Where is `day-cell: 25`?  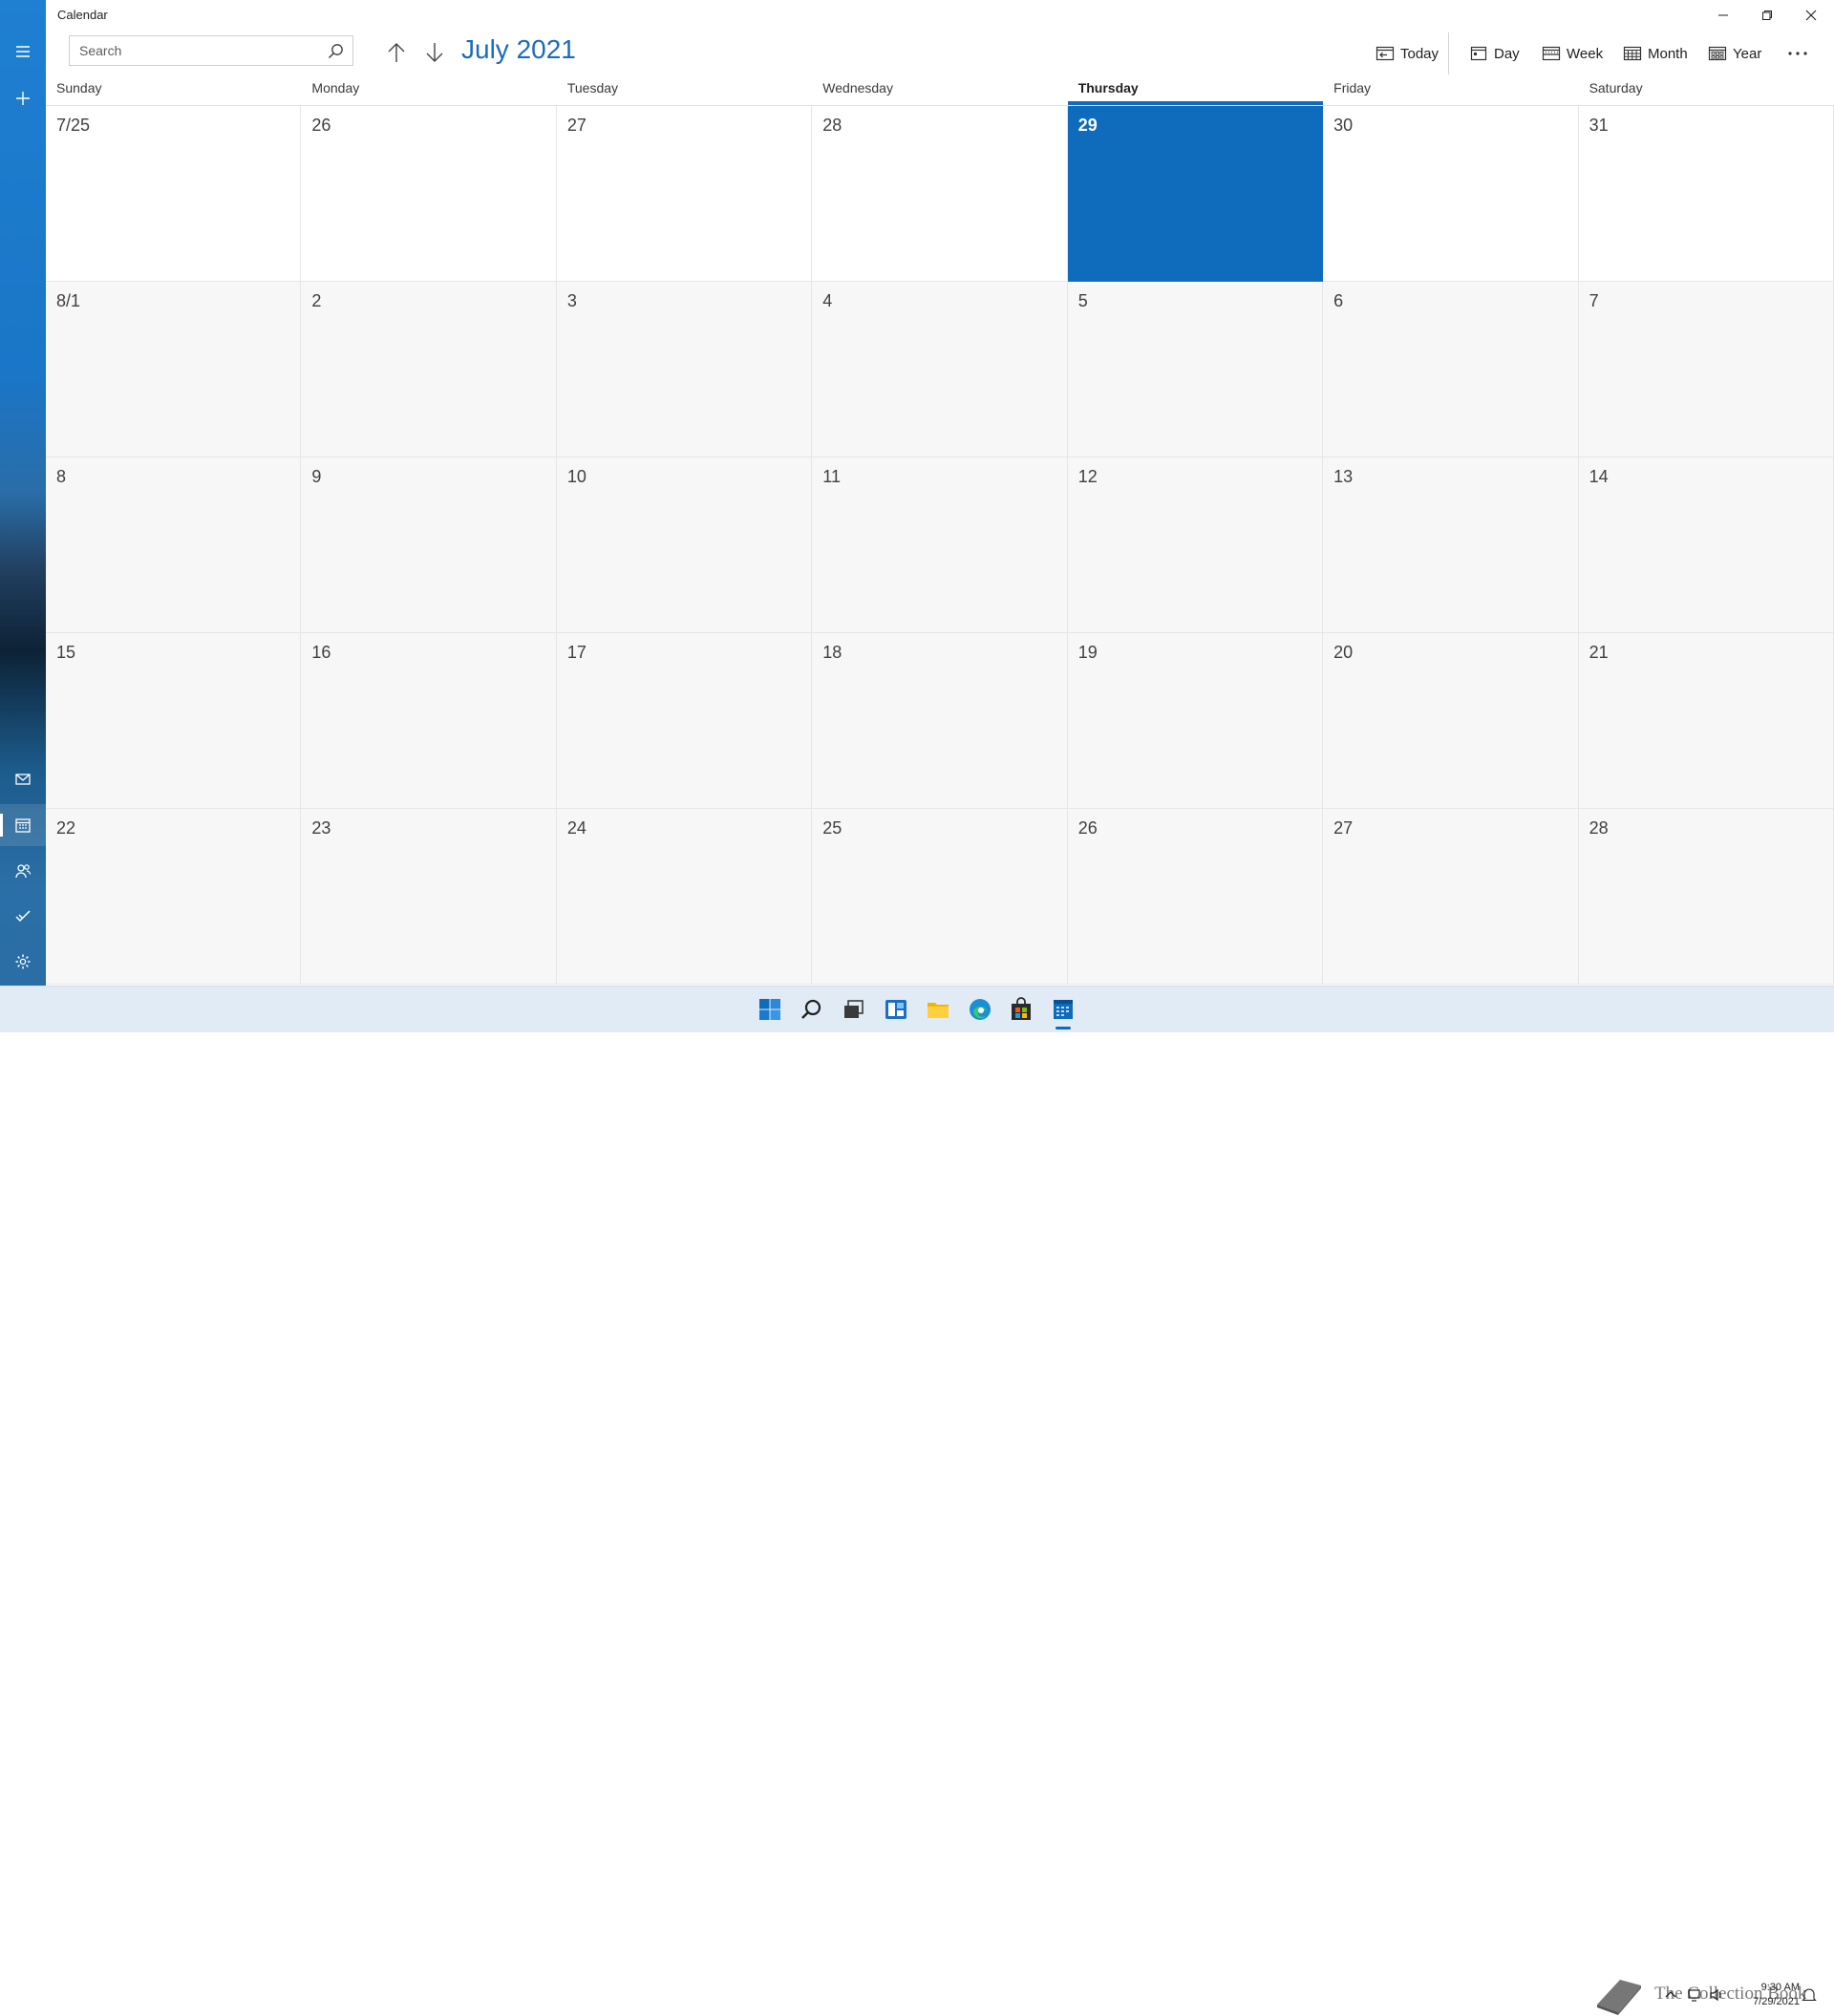
day-cell: 25 is located at coordinates (940, 897).